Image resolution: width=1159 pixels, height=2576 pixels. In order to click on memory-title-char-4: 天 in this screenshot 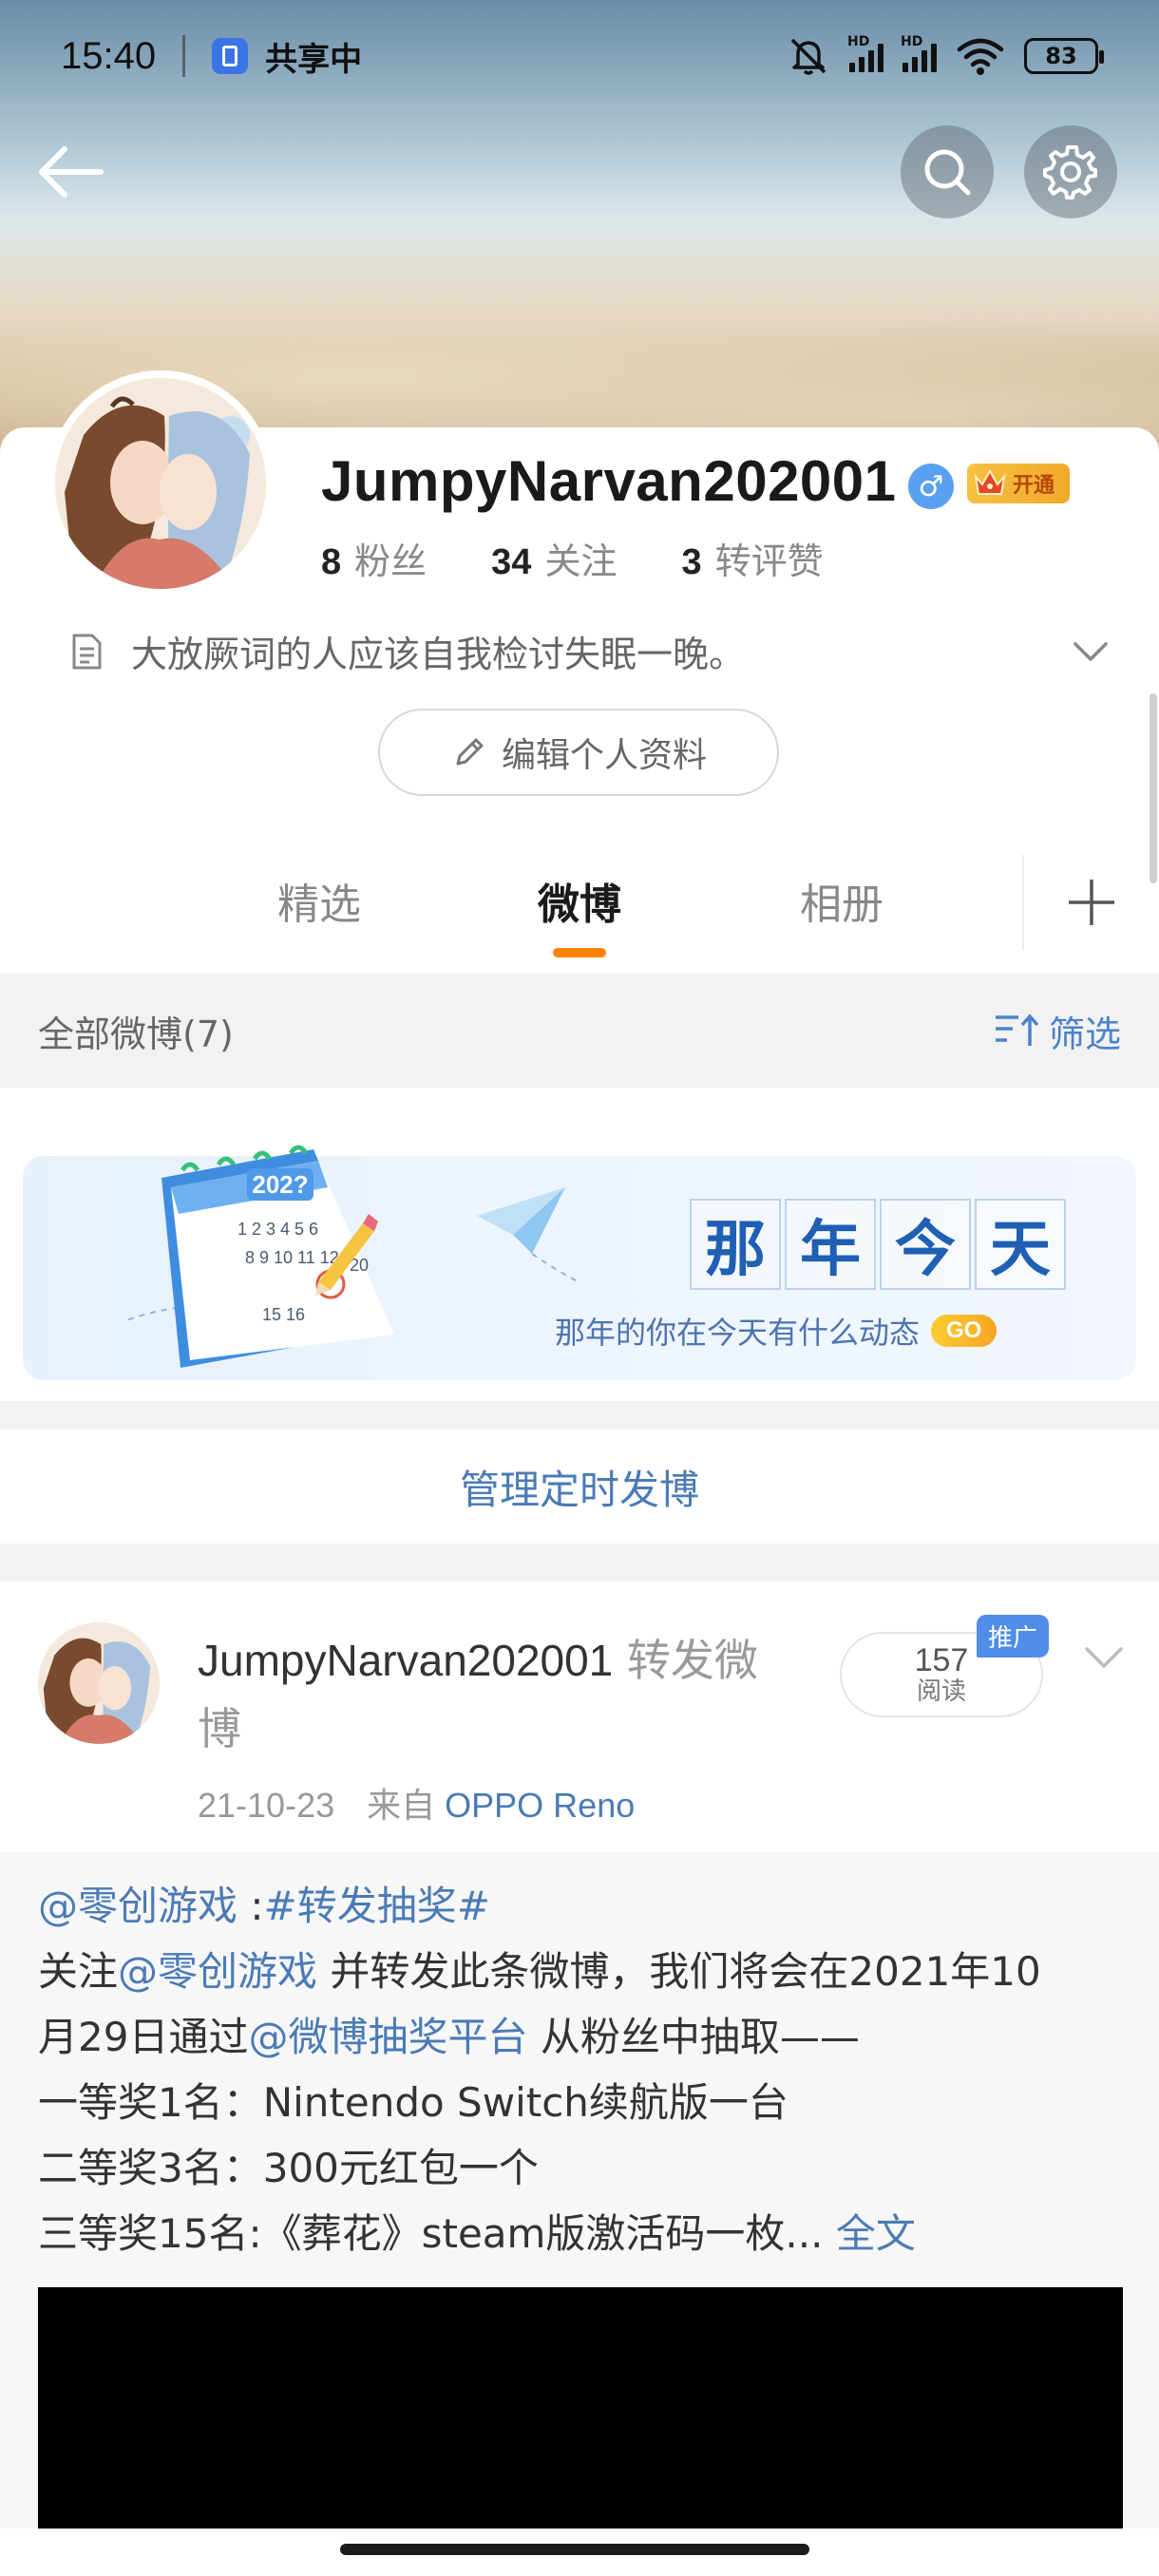, I will do `click(1020, 1244)`.